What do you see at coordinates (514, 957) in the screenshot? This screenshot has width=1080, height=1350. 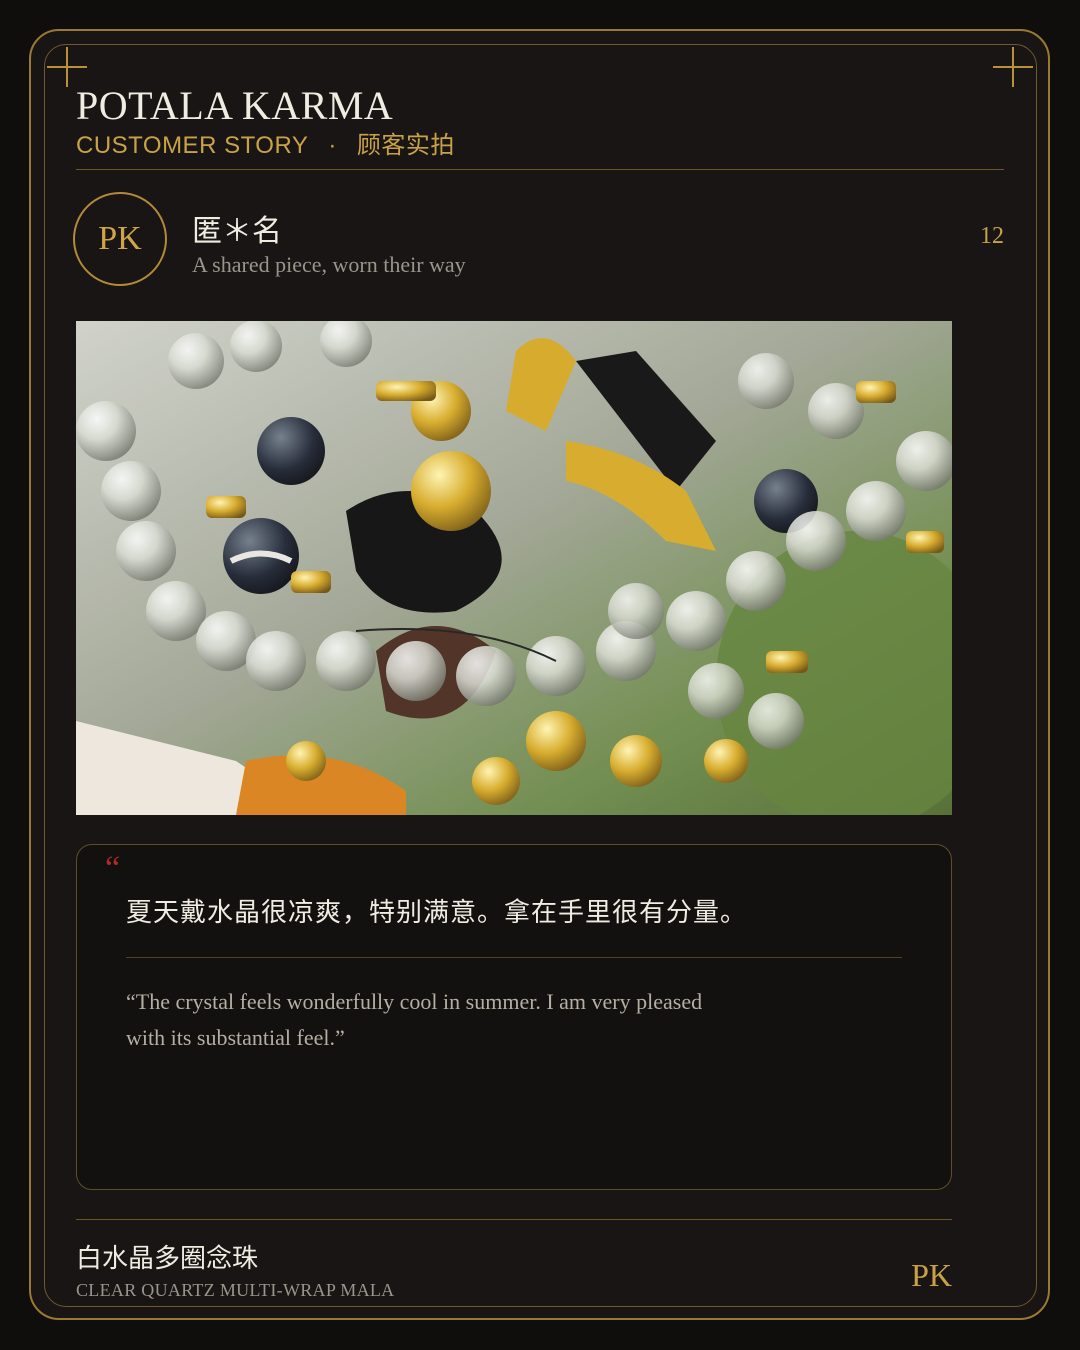 I see `quote-divider` at bounding box center [514, 957].